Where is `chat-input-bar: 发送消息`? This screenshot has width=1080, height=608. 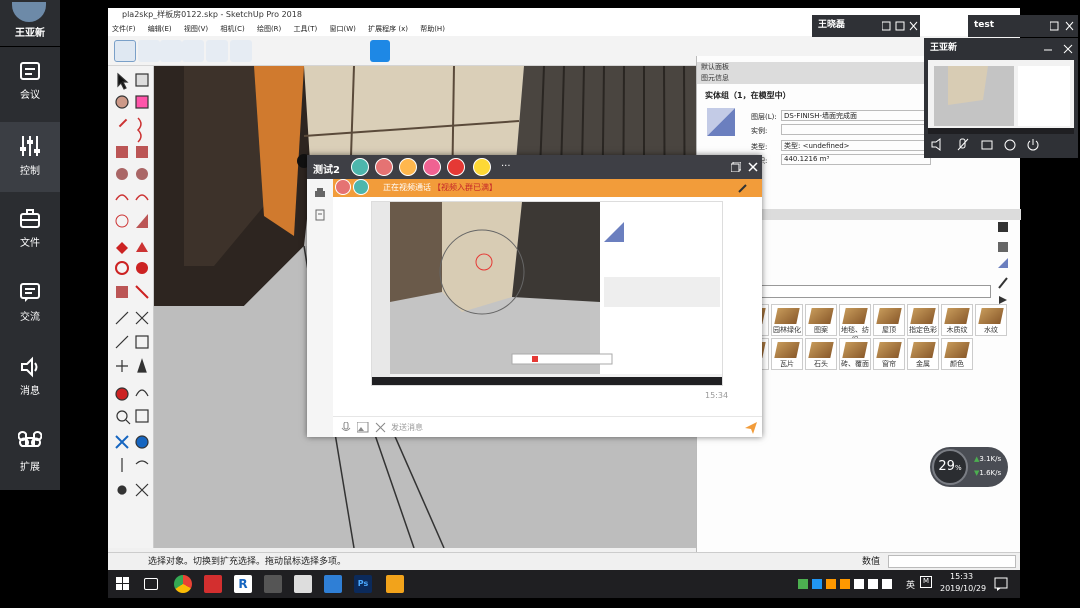
chat-input-bar: 发送消息 is located at coordinates (547, 426).